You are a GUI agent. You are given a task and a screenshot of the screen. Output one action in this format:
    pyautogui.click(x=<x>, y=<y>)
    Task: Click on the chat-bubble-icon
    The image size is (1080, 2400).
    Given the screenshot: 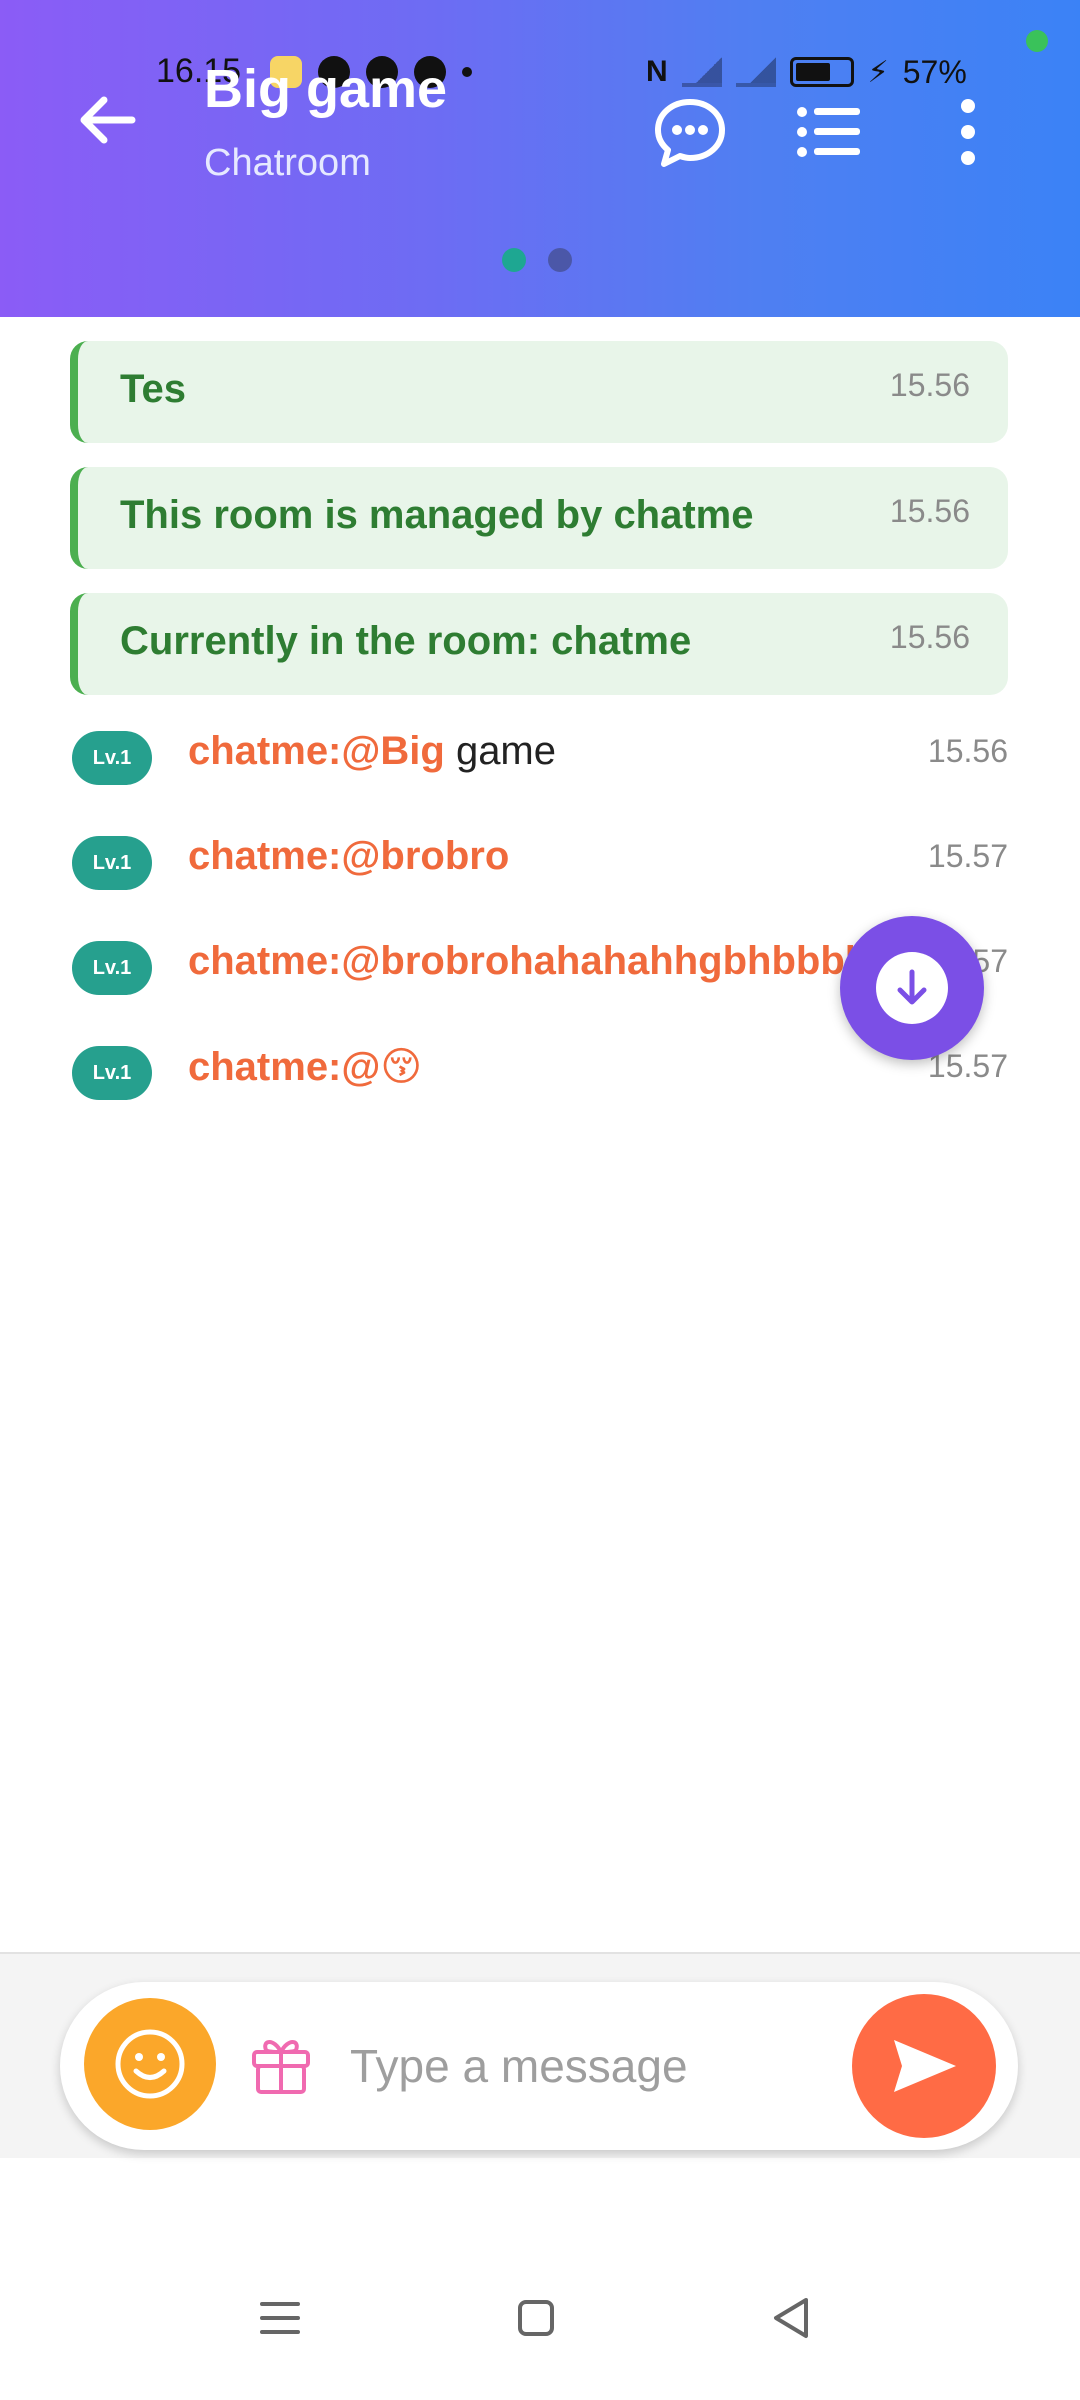 What is the action you would take?
    pyautogui.click(x=690, y=133)
    